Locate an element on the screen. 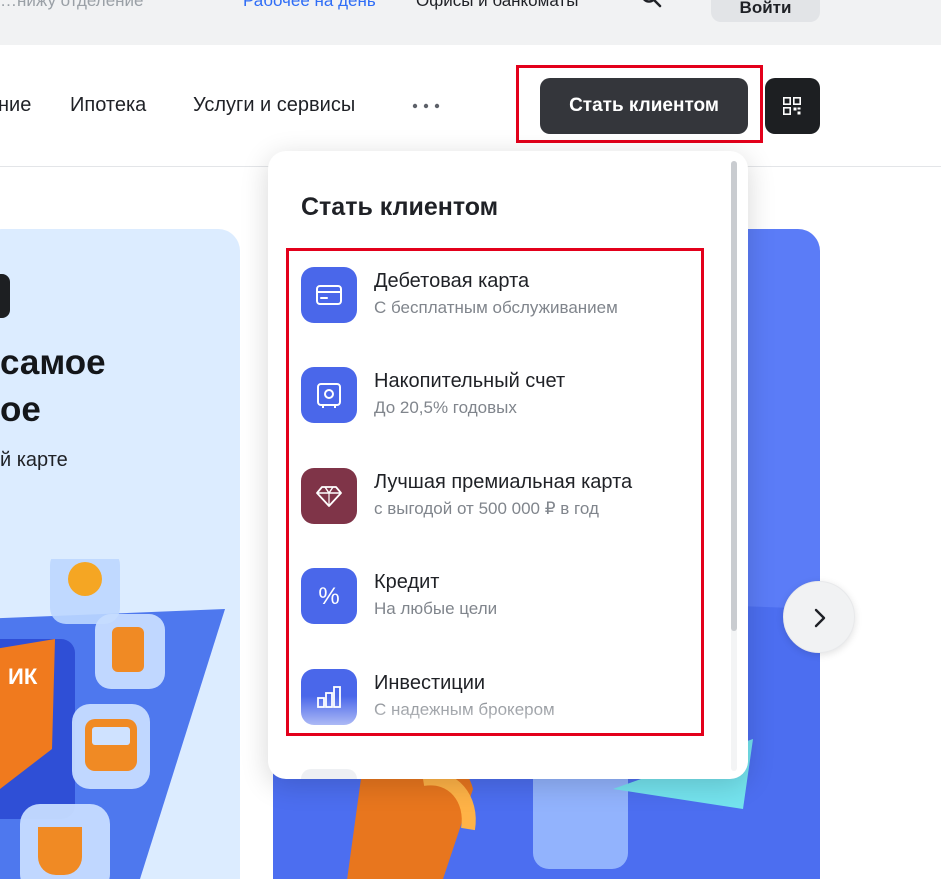 The width and height of the screenshot is (941, 879). promo-headline: самое ое is located at coordinates (53, 386).